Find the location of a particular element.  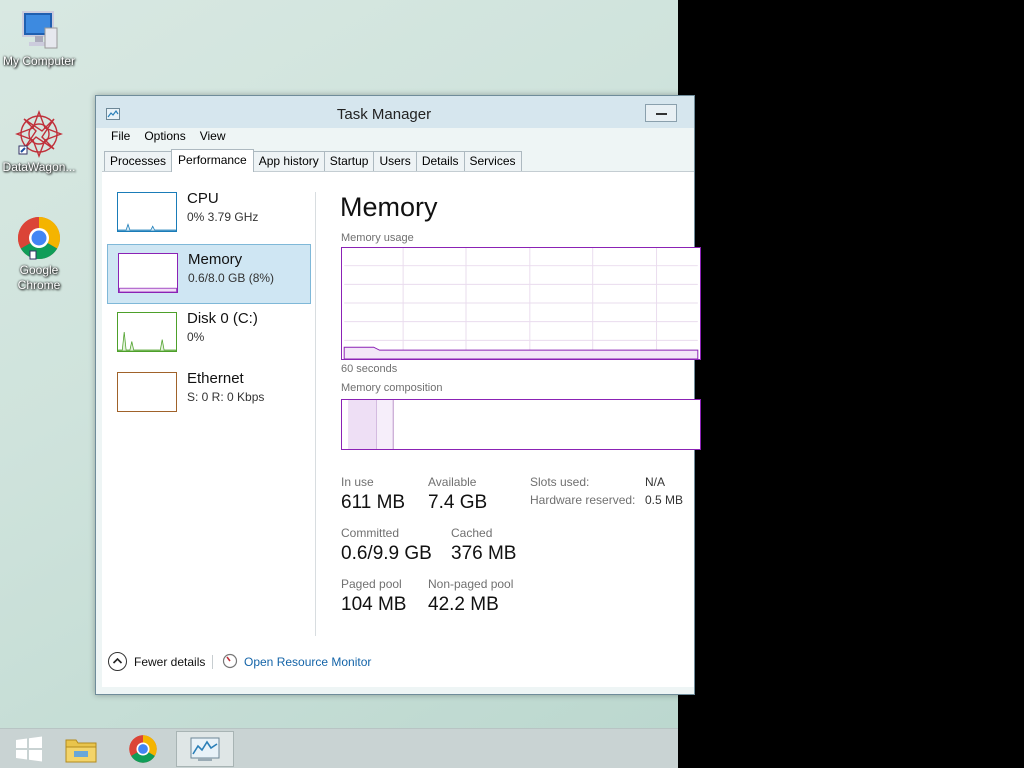

slots-used-label: Slots used: is located at coordinates (560, 482).